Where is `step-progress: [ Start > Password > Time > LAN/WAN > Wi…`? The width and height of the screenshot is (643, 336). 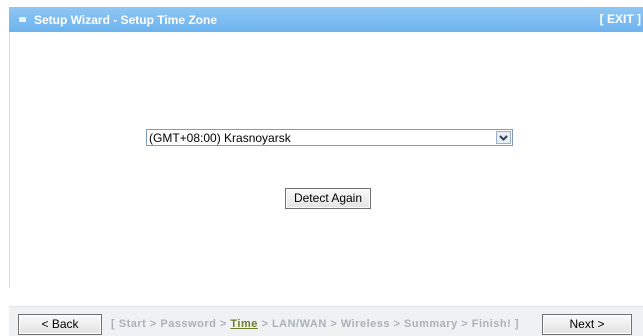 step-progress: [ Start > Password > Time > LAN/WAN > Wi… is located at coordinates (315, 324).